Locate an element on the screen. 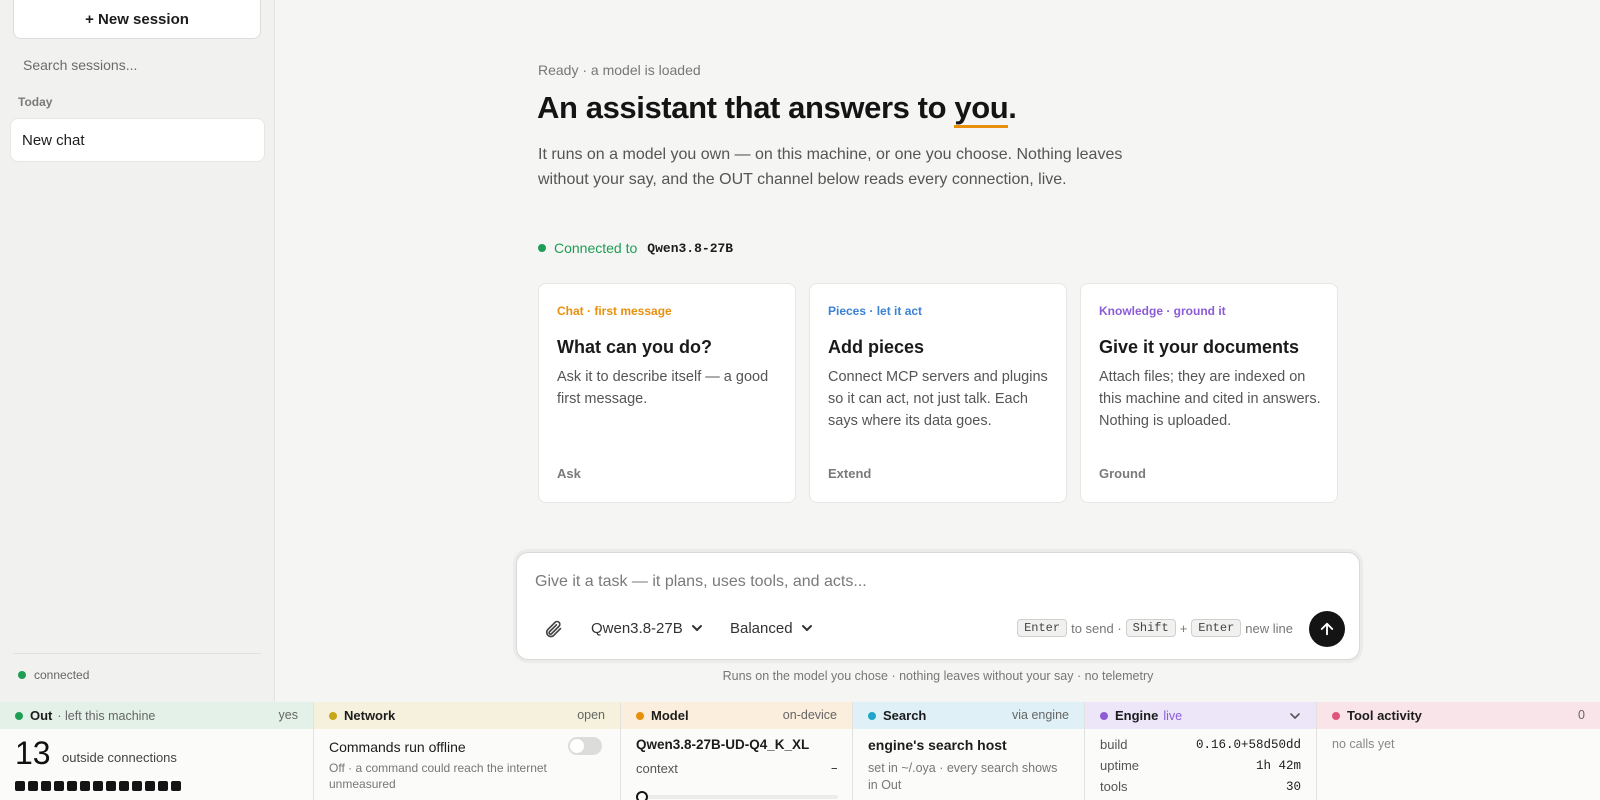 This screenshot has height=800, width=1600. panel-status: via engine is located at coordinates (1040, 715).